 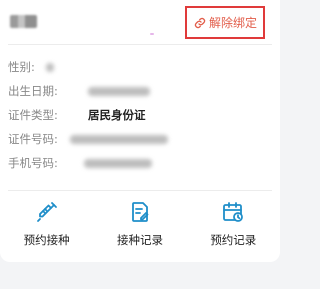 What do you see at coordinates (140, 190) in the screenshot?
I see `actions-divider` at bounding box center [140, 190].